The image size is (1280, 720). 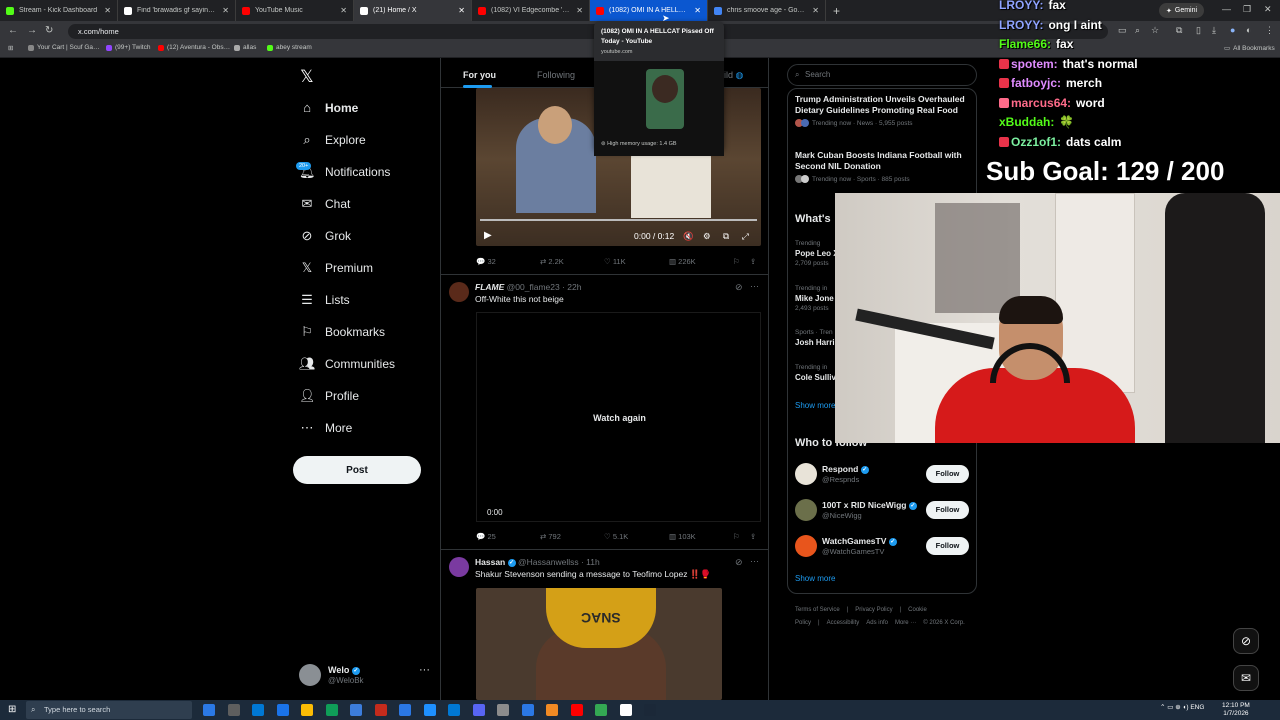 I want to click on follow-suggestion: 100T x RID NiceWigg ✓ @NiceWigg Follow, so click(x=882, y=510).